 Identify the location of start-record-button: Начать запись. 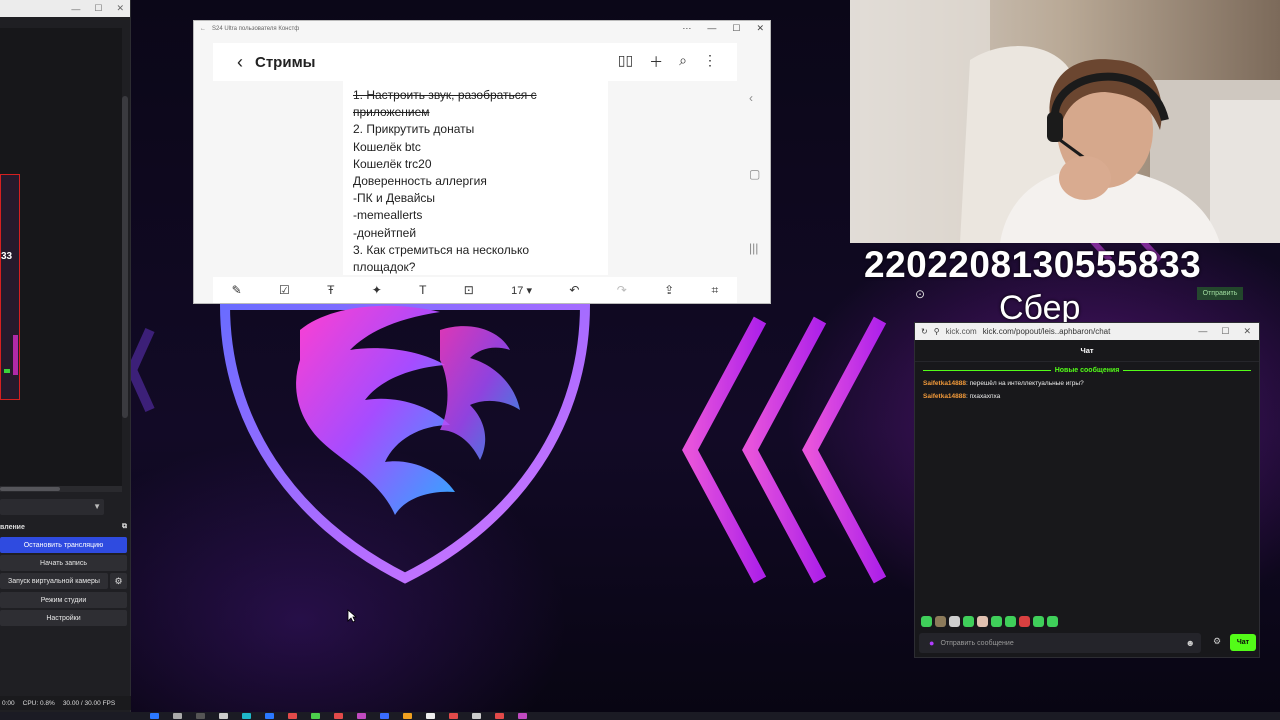
(63, 563).